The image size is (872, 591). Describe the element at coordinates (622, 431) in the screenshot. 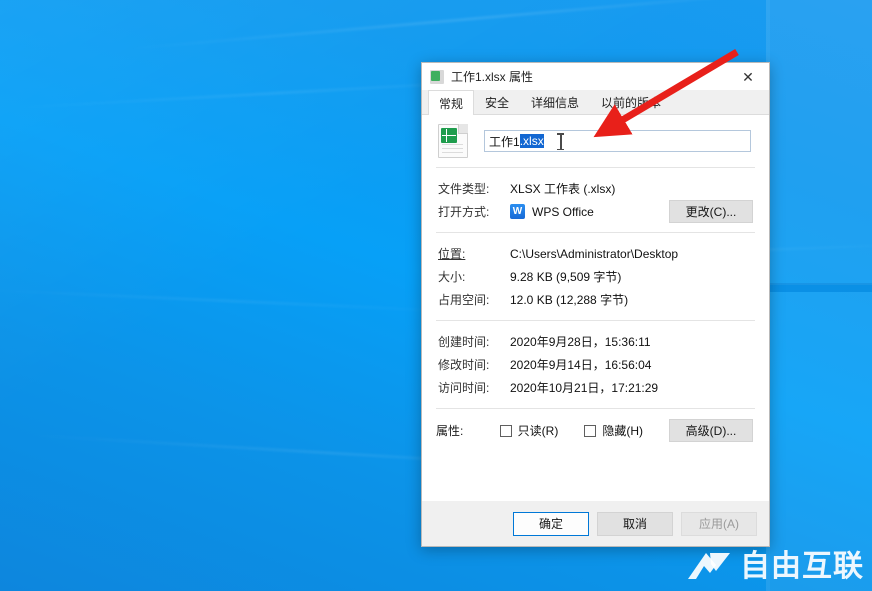

I see `hidden-label: 隐藏(H)` at that location.